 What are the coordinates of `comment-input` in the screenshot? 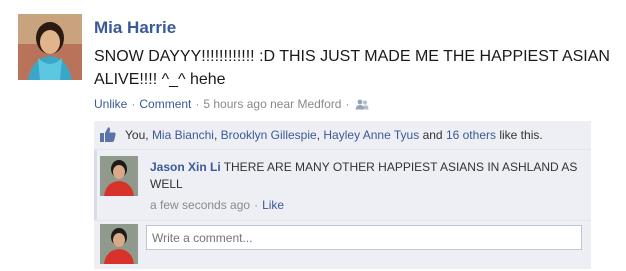 It's located at (364, 237).